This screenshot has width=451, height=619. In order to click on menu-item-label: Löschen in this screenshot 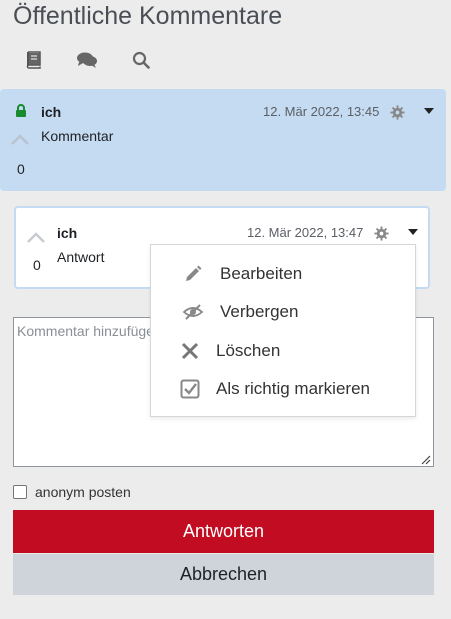, I will do `click(248, 350)`.